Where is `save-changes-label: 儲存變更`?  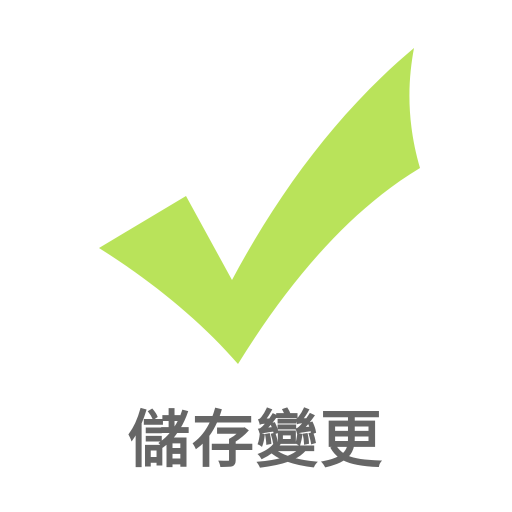
save-changes-label: 儲存變更 is located at coordinates (255, 439).